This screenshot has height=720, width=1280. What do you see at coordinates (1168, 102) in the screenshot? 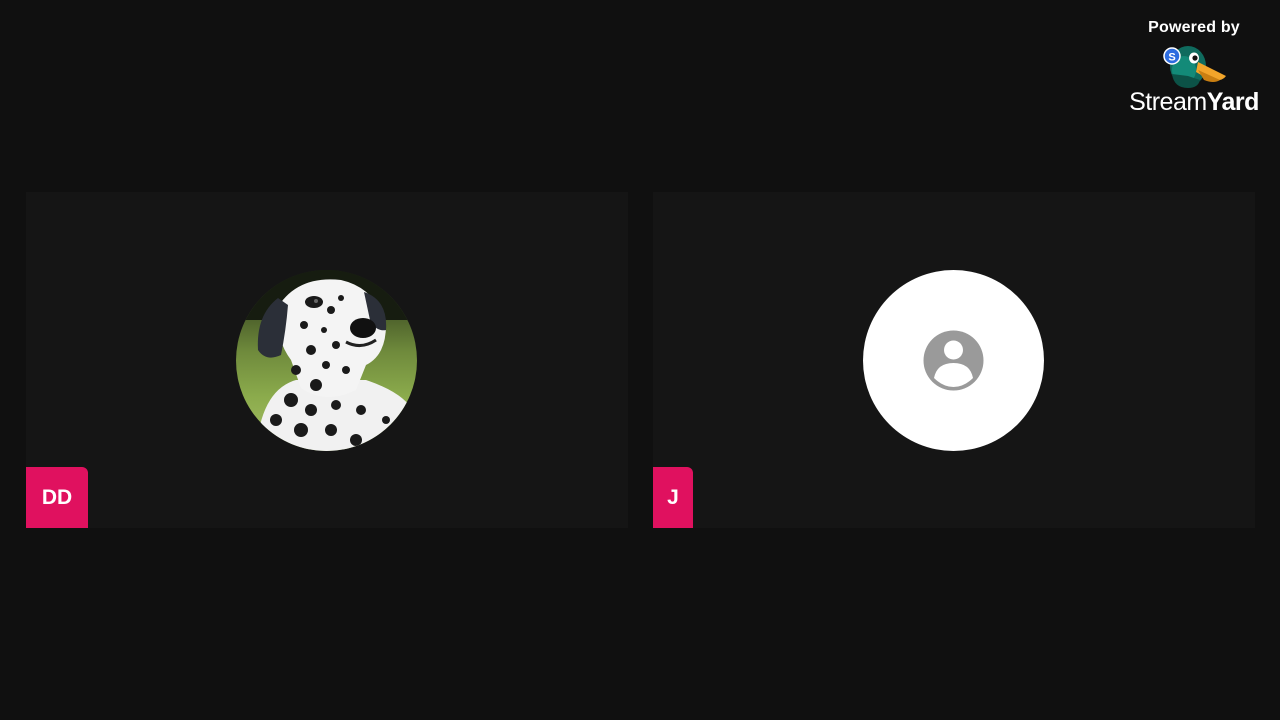
I see `brand-name-part1: Stream` at bounding box center [1168, 102].